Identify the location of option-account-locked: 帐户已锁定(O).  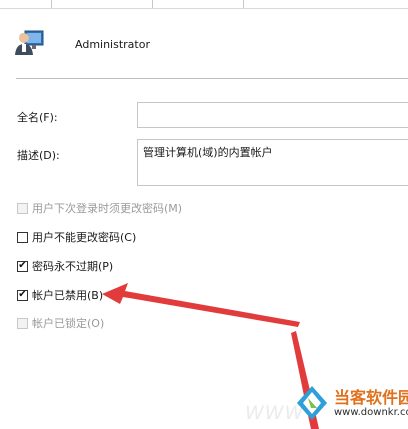
(60, 323).